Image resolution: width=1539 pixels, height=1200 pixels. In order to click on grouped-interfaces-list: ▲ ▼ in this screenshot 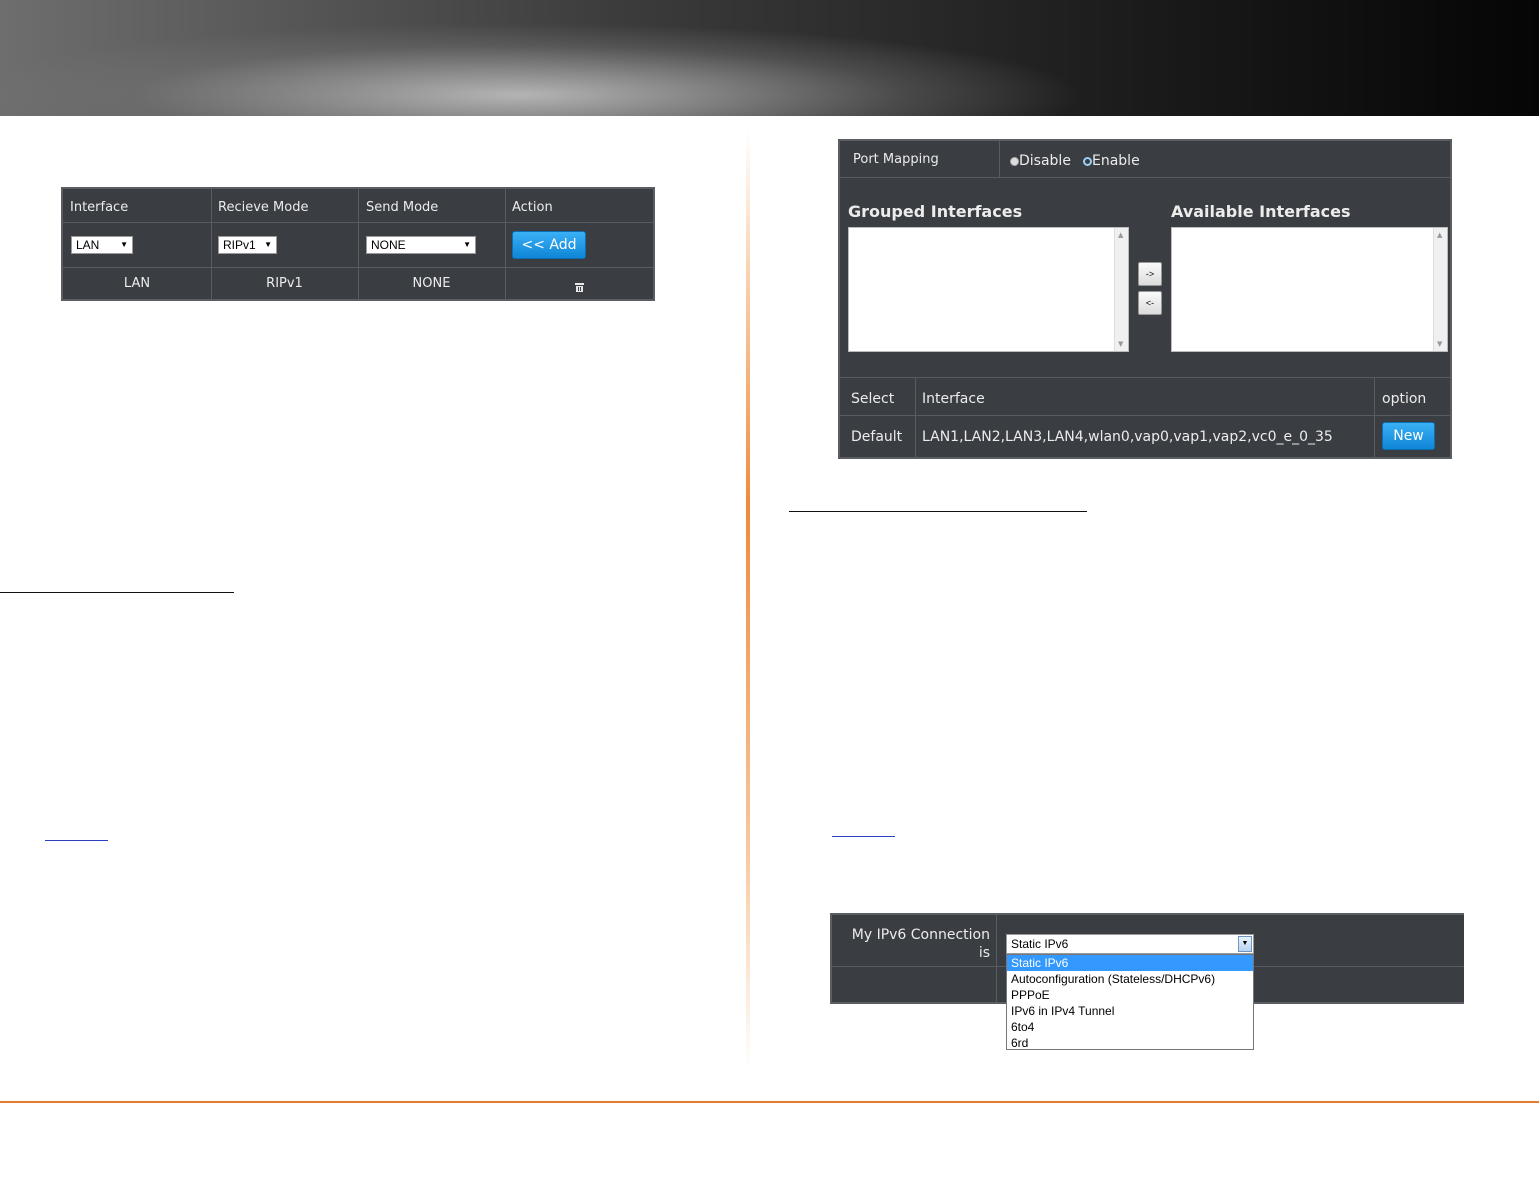, I will do `click(988, 289)`.